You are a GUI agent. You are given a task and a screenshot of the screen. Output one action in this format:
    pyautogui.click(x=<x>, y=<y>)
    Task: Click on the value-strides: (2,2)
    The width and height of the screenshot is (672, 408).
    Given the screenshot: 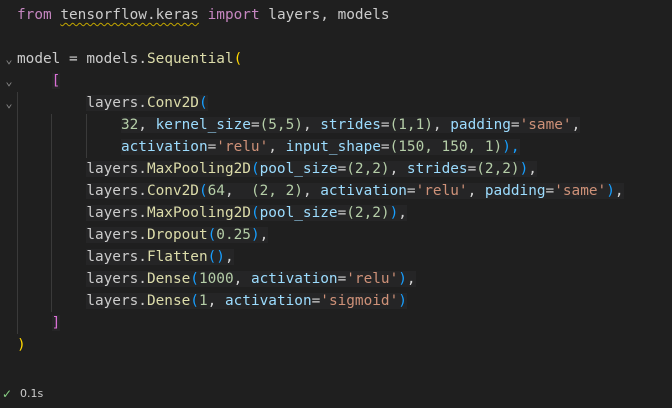 What is the action you would take?
    pyautogui.click(x=498, y=169)
    